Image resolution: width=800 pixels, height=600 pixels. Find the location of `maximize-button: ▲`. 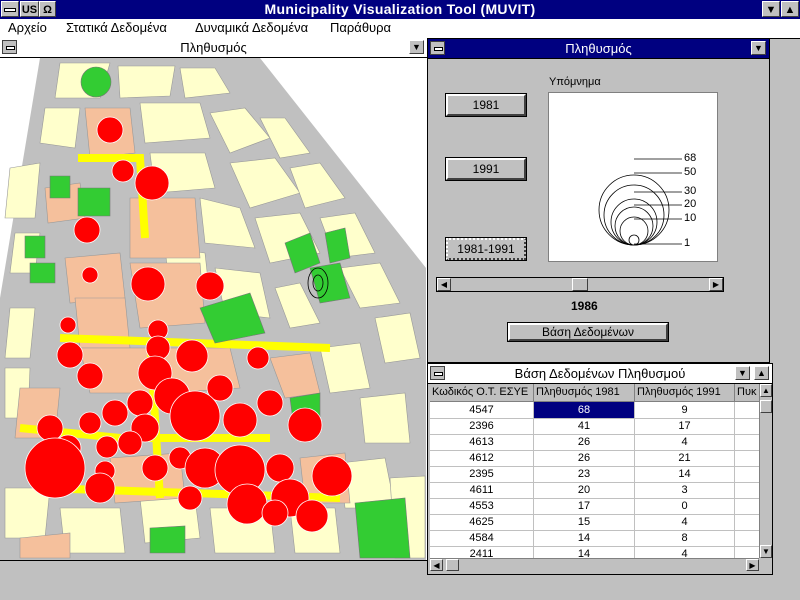

maximize-button: ▲ is located at coordinates (790, 9).